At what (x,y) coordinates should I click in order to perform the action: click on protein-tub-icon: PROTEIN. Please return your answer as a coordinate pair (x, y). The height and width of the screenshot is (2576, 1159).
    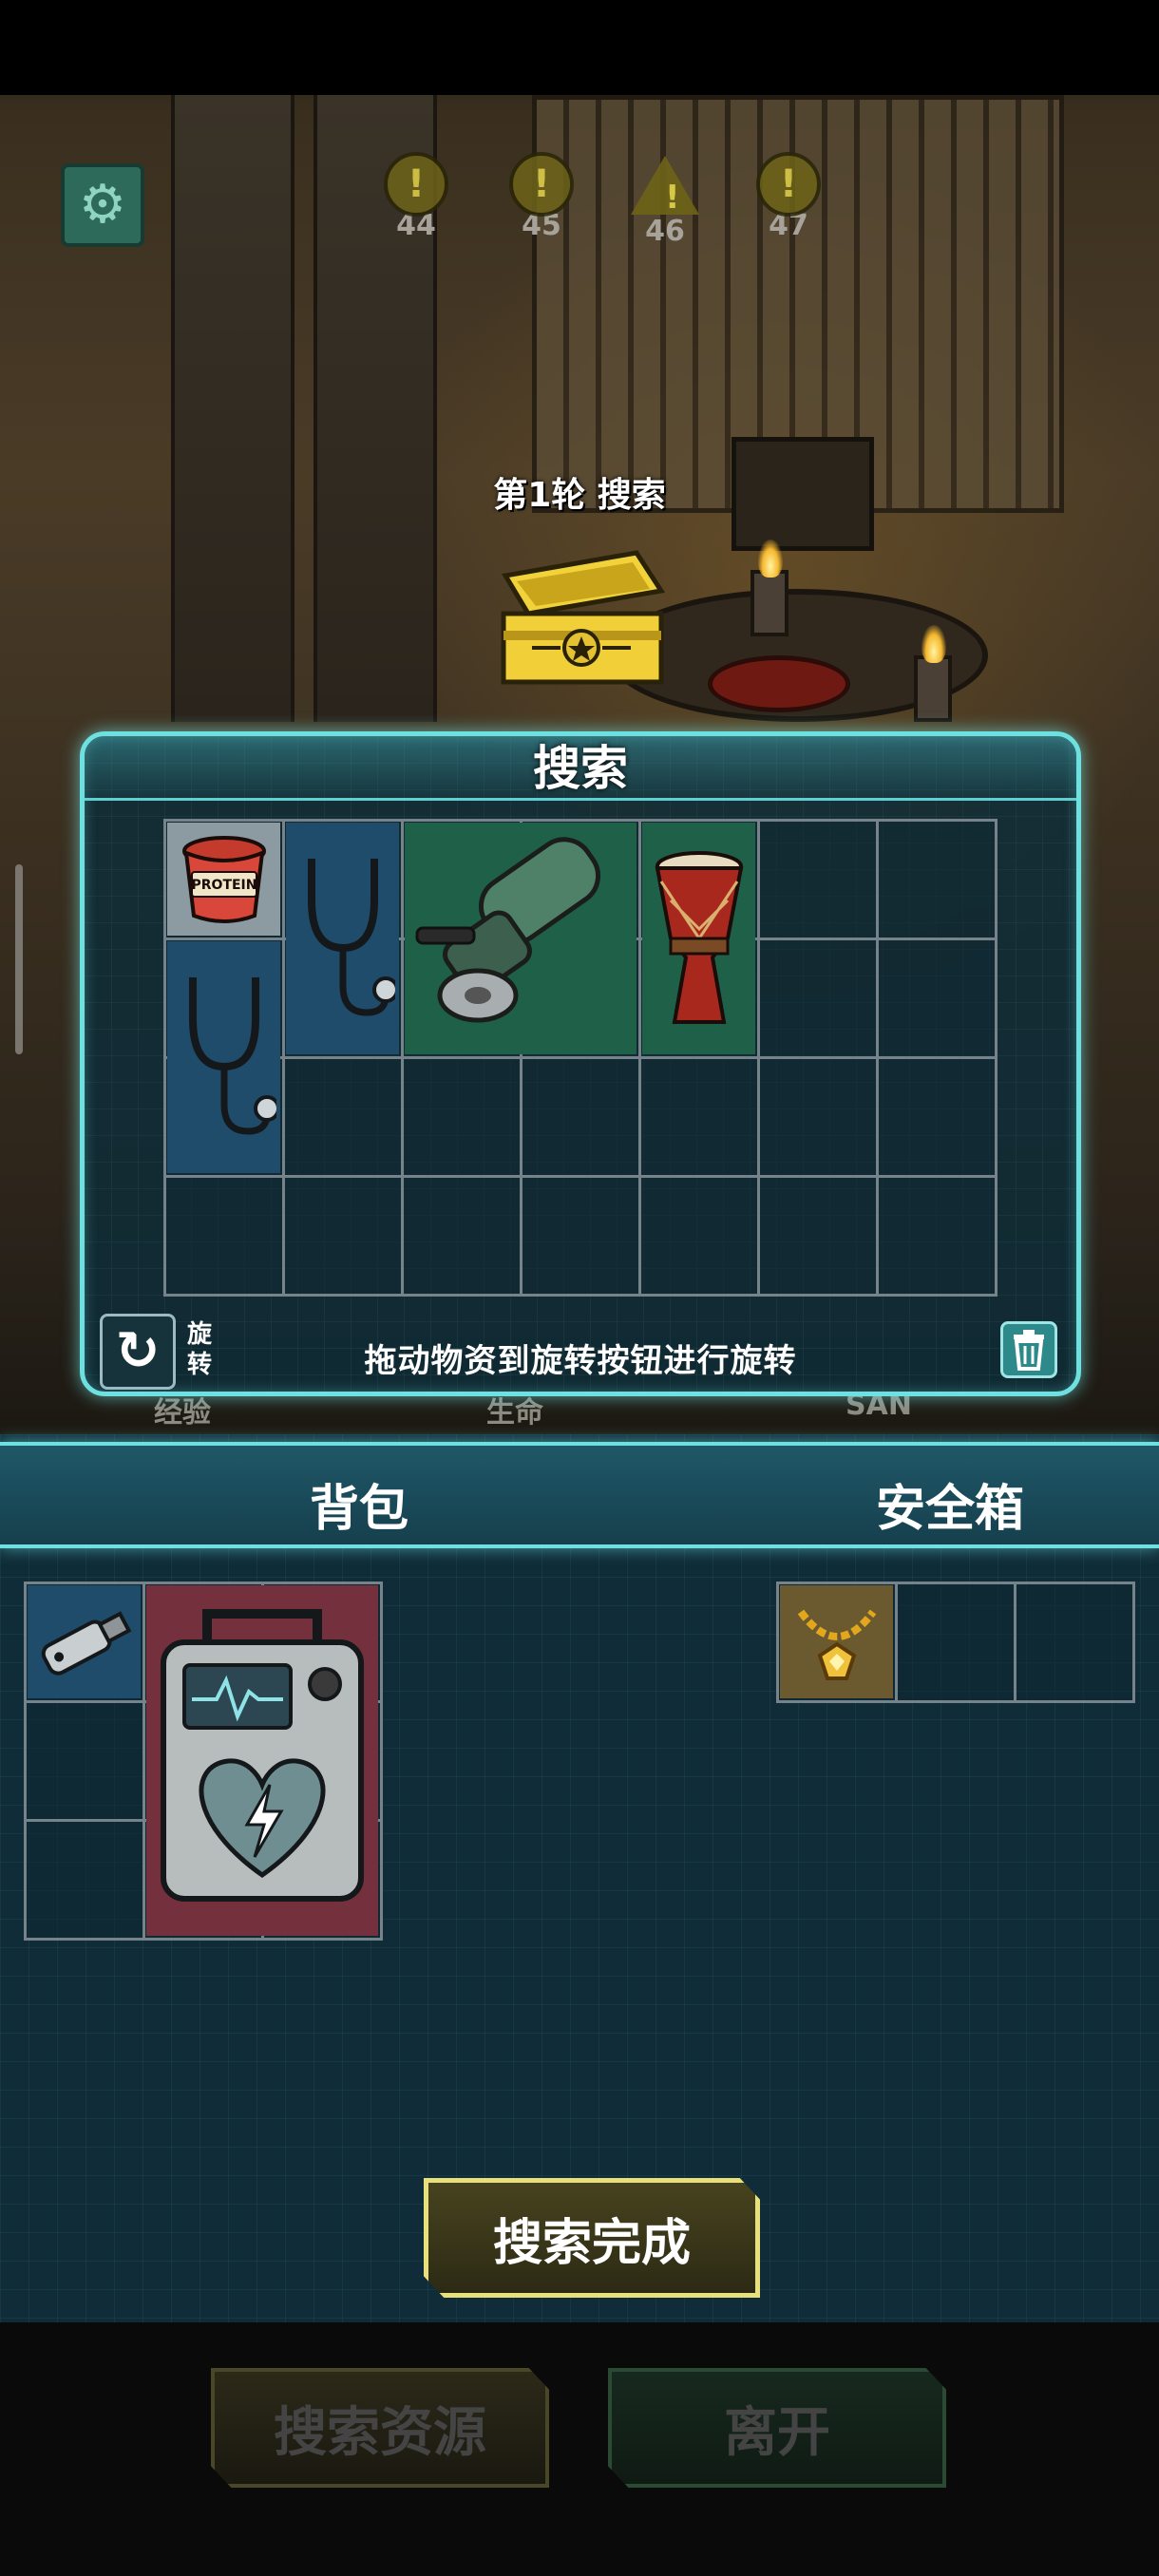
    Looking at the image, I should click on (223, 879).